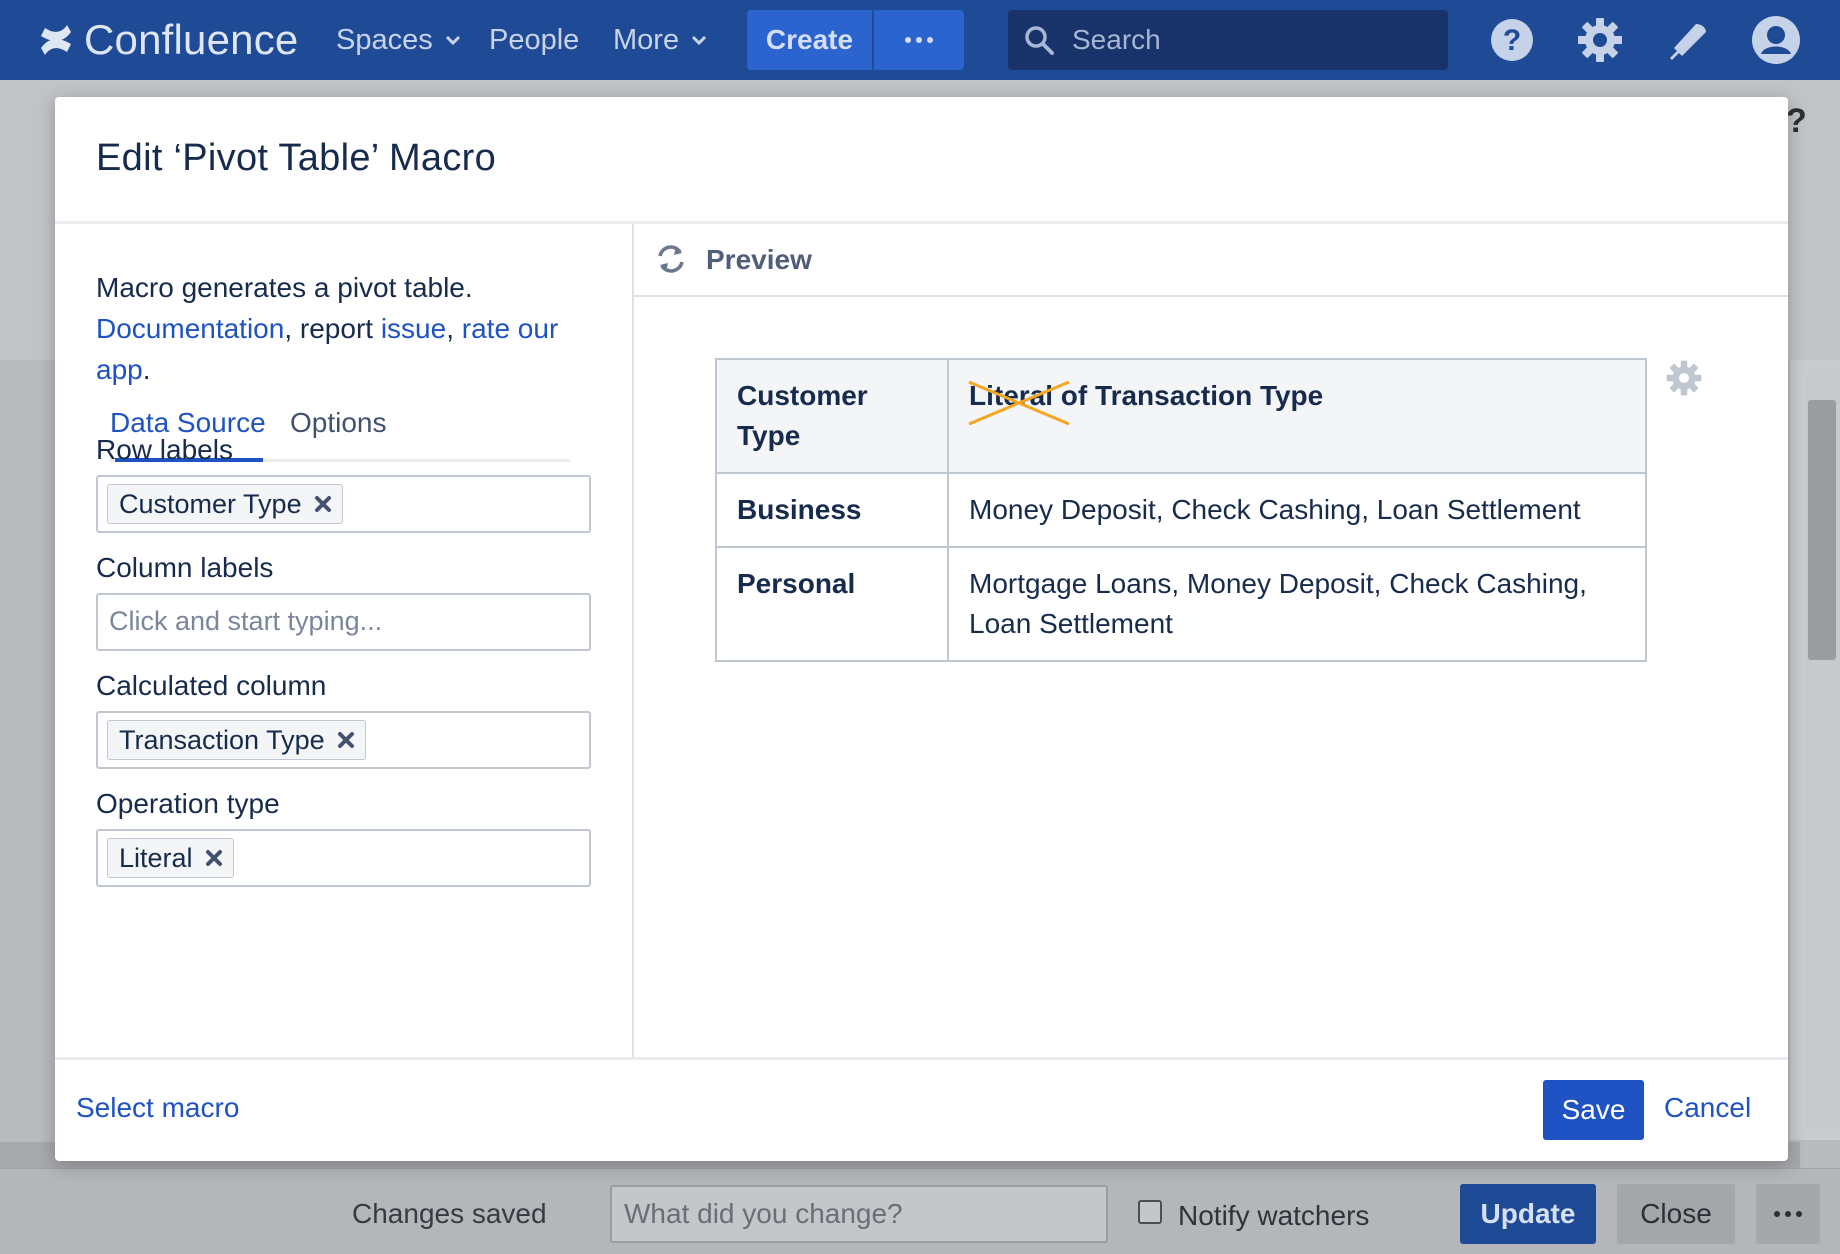  I want to click on calculated-column-label: Calculated column, so click(211, 685).